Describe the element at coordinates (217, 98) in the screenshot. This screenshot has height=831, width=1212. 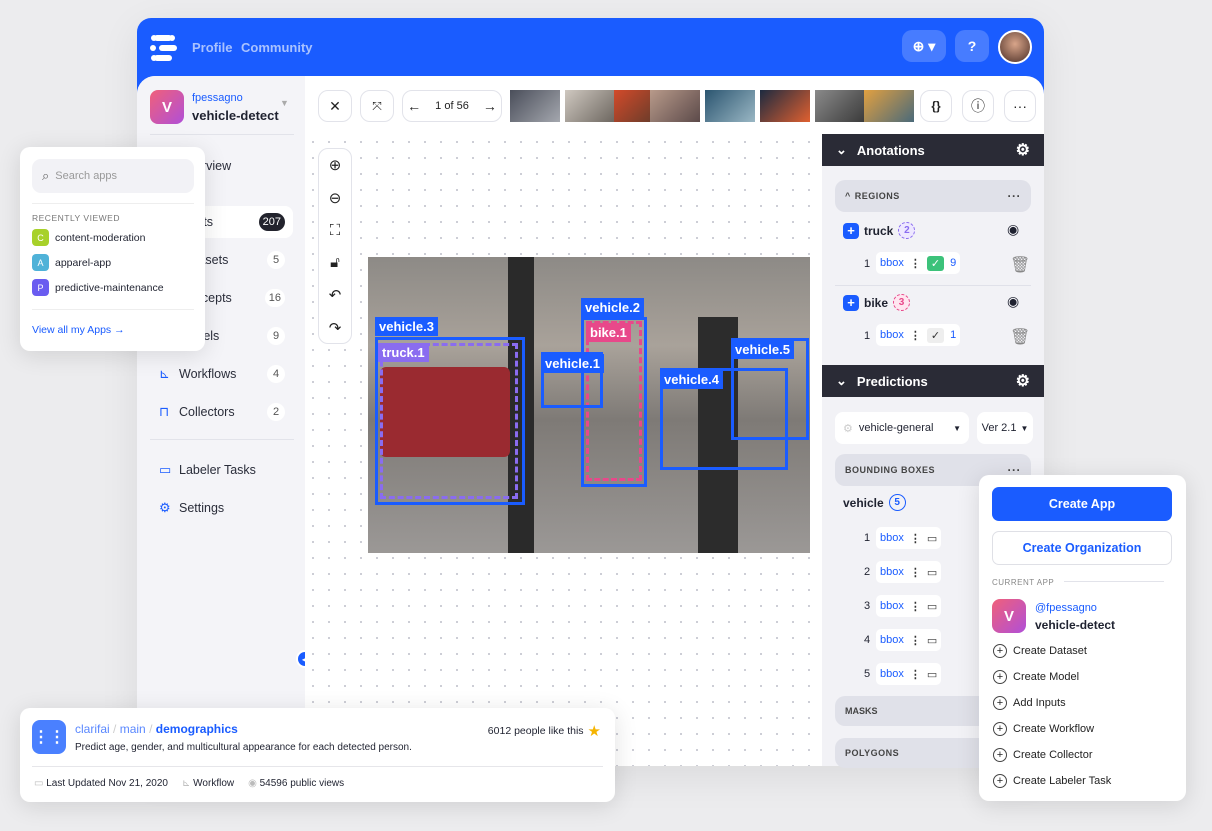
I see `app-owner: fpessagno` at that location.